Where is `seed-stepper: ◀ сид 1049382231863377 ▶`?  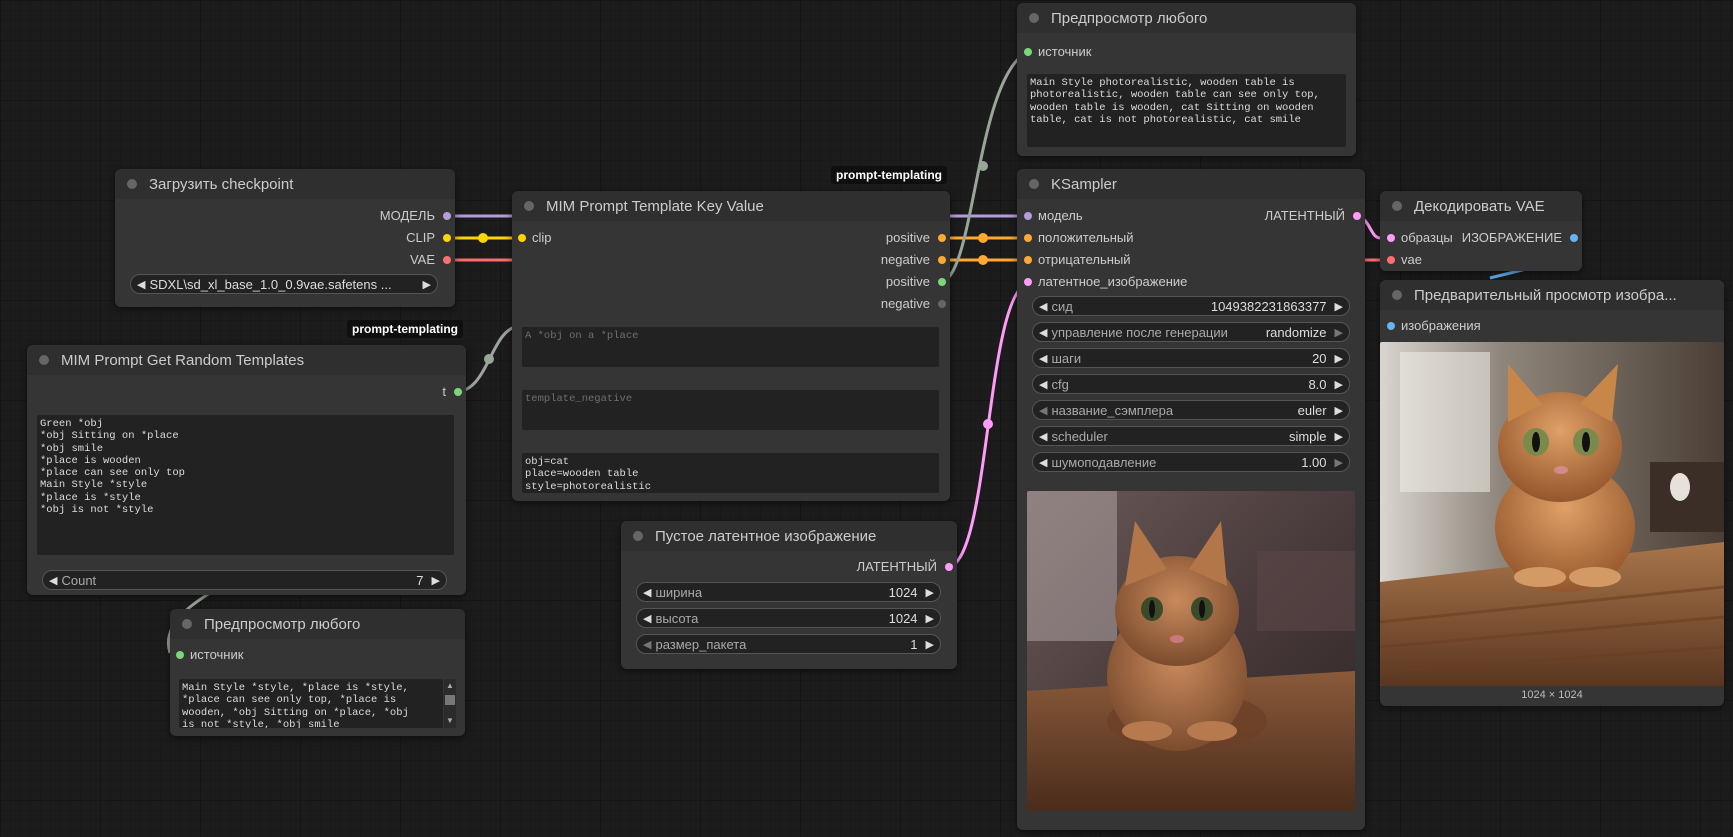 seed-stepper: ◀ сид 1049382231863377 ▶ is located at coordinates (1191, 306).